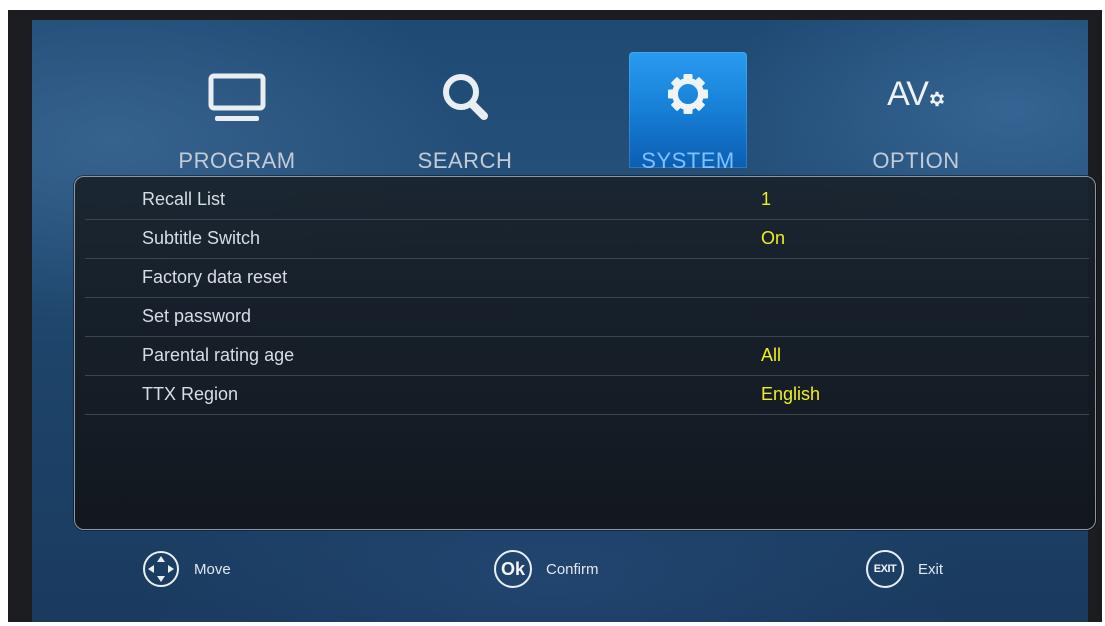 The image size is (1105, 626). I want to click on small-gear-icon, so click(936, 99).